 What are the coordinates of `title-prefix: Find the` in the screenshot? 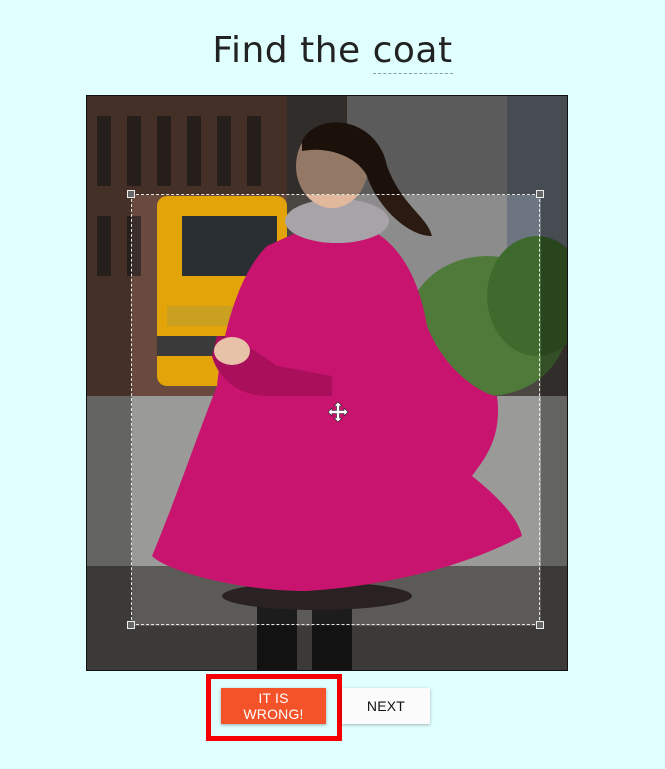 It's located at (286, 50).